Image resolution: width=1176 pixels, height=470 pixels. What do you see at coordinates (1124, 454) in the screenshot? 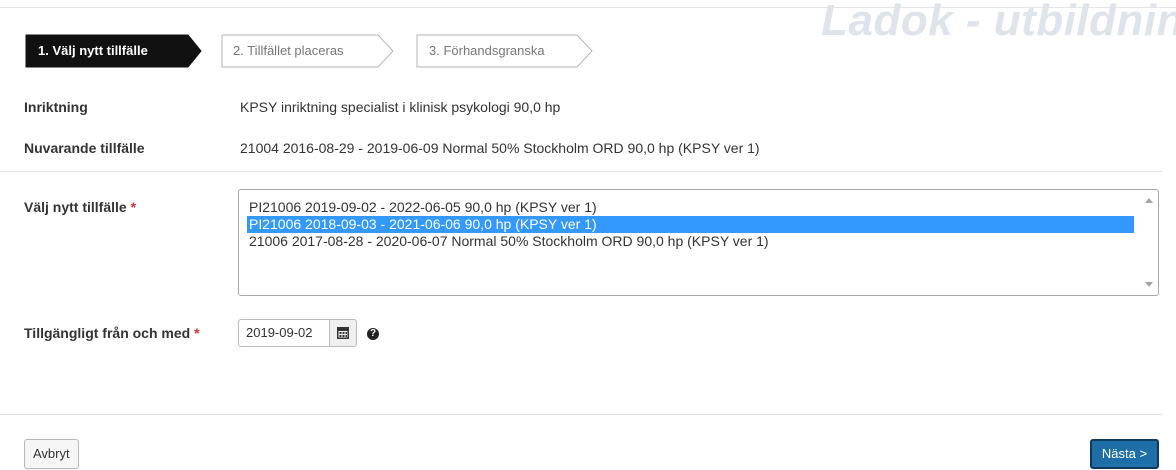
I see `next-button: Nästa >` at bounding box center [1124, 454].